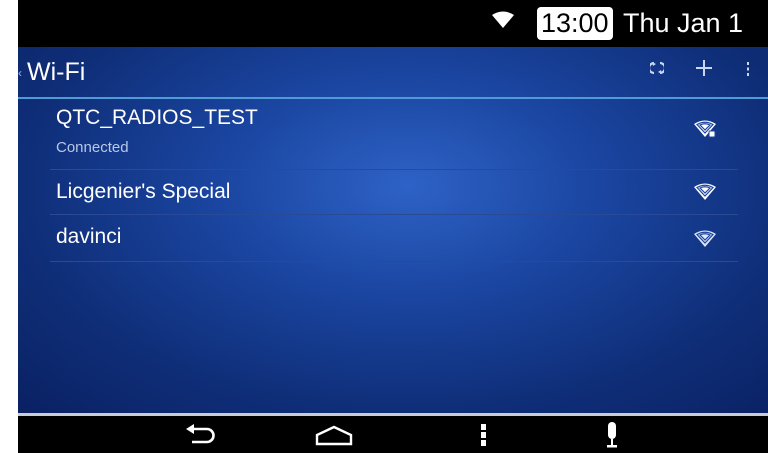  Describe the element at coordinates (705, 129) in the screenshot. I see `wifi-signal-secured-icon` at that location.